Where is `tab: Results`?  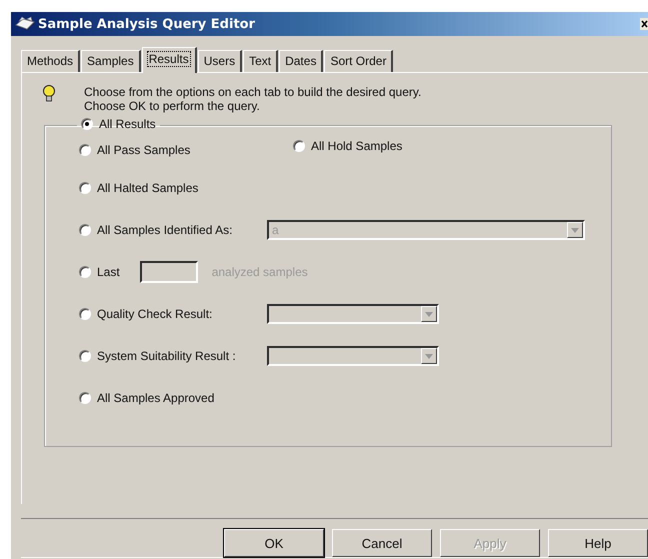
tab: Results is located at coordinates (169, 60).